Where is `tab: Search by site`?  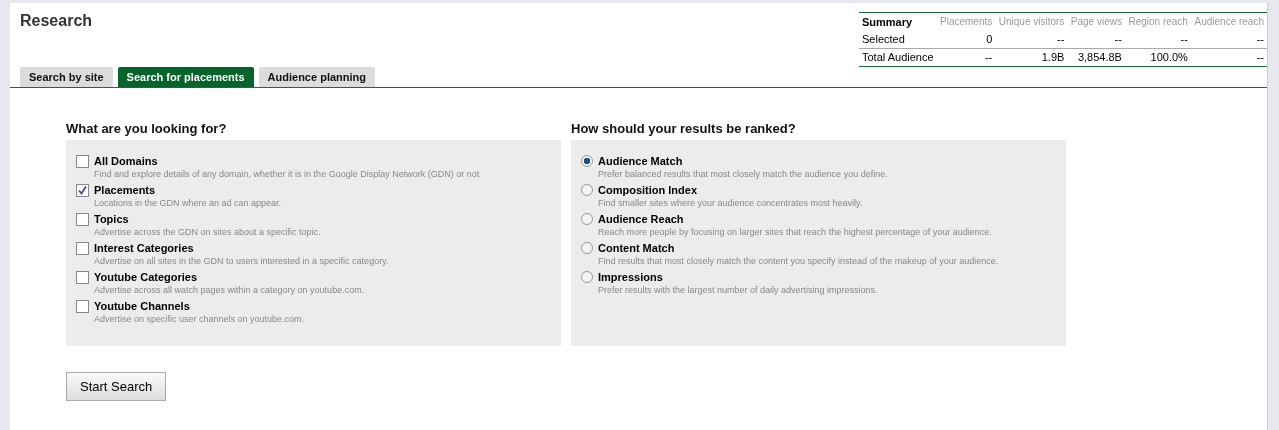
tab: Search by site is located at coordinates (66, 77).